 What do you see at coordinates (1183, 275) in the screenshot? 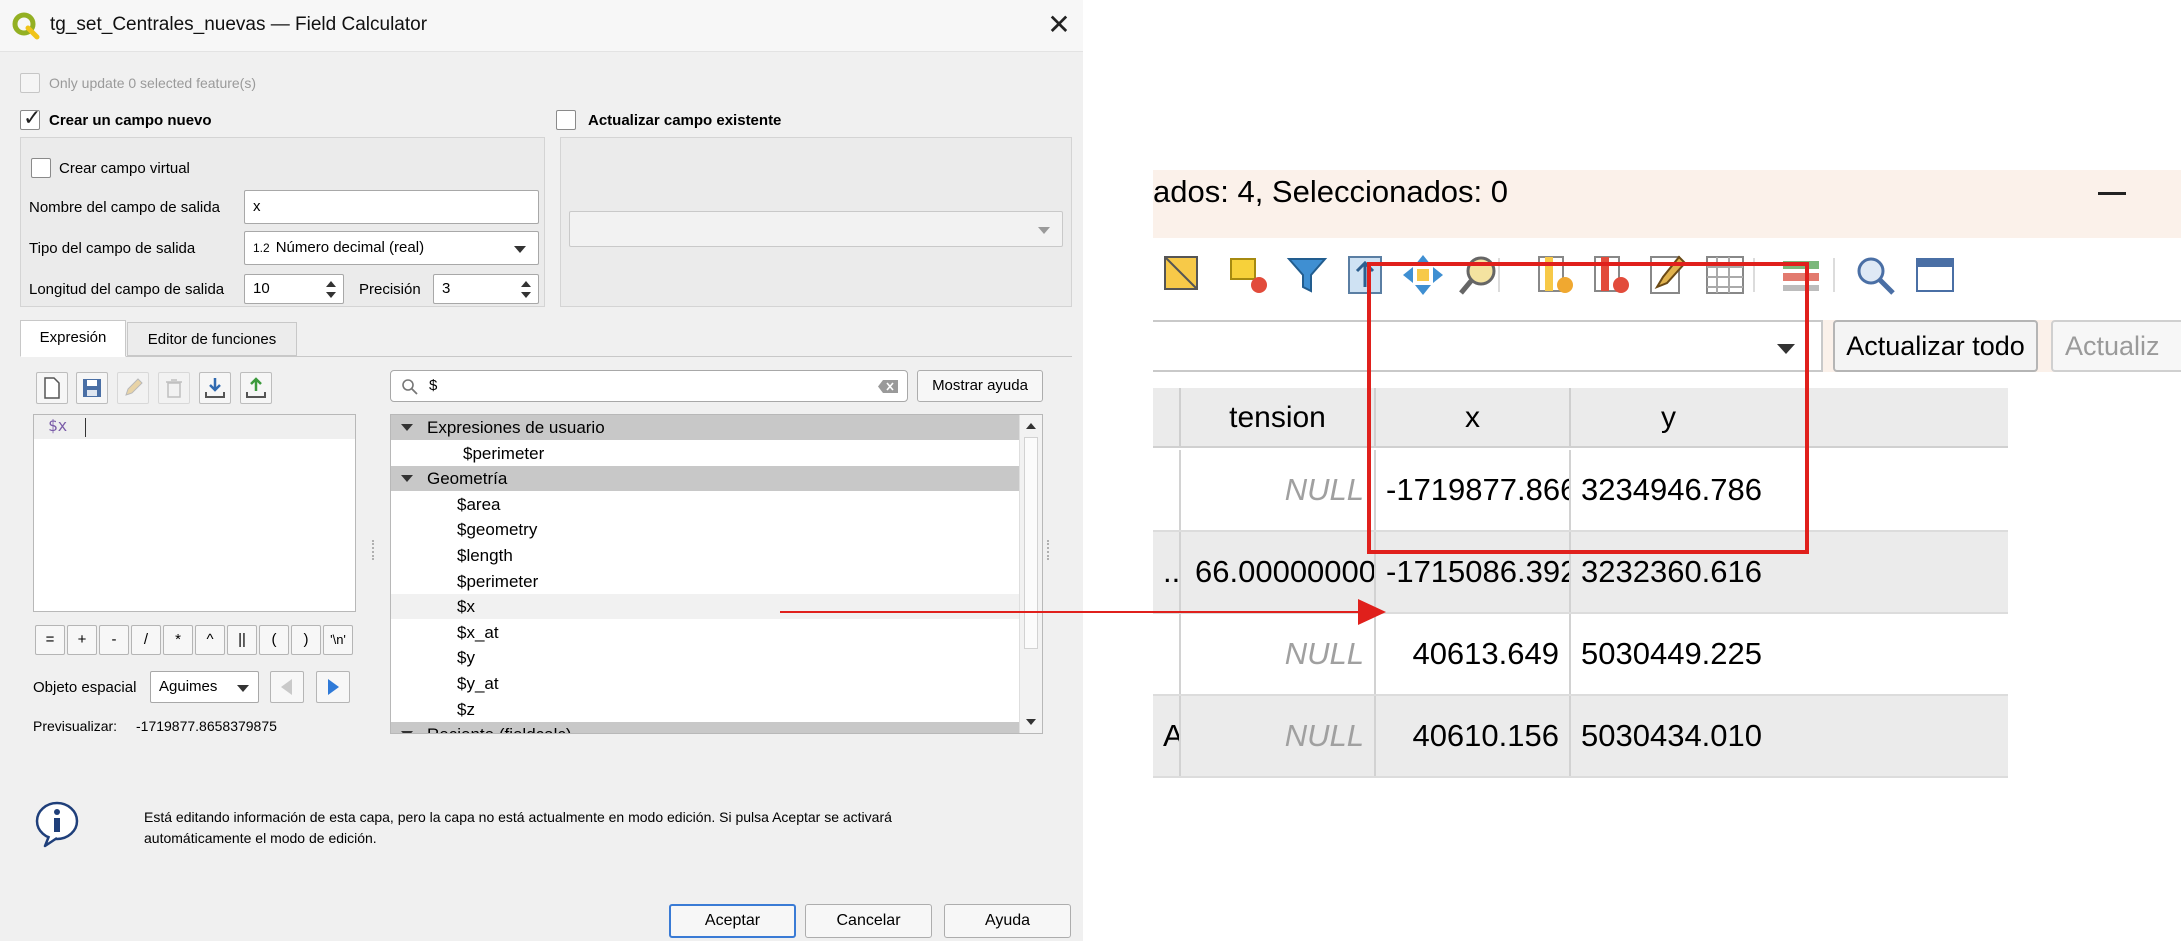
I see `toggle-editing-icon` at bounding box center [1183, 275].